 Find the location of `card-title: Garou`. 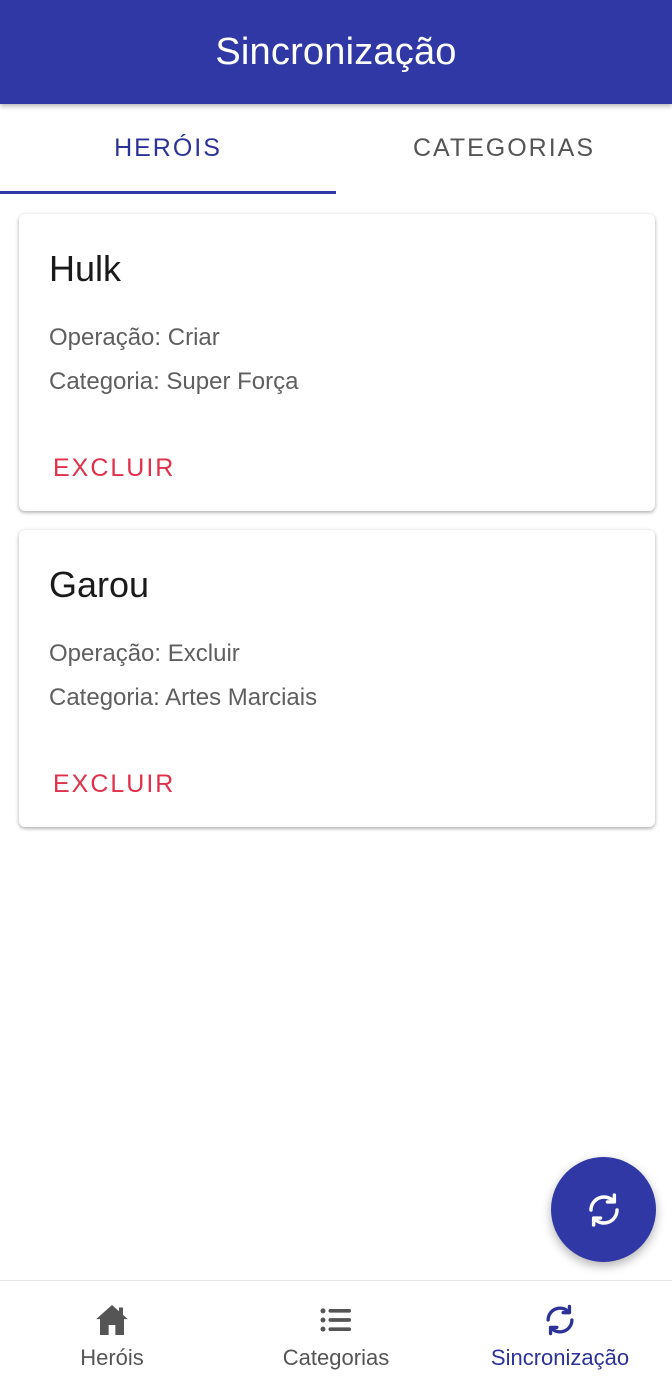

card-title: Garou is located at coordinates (99, 584).